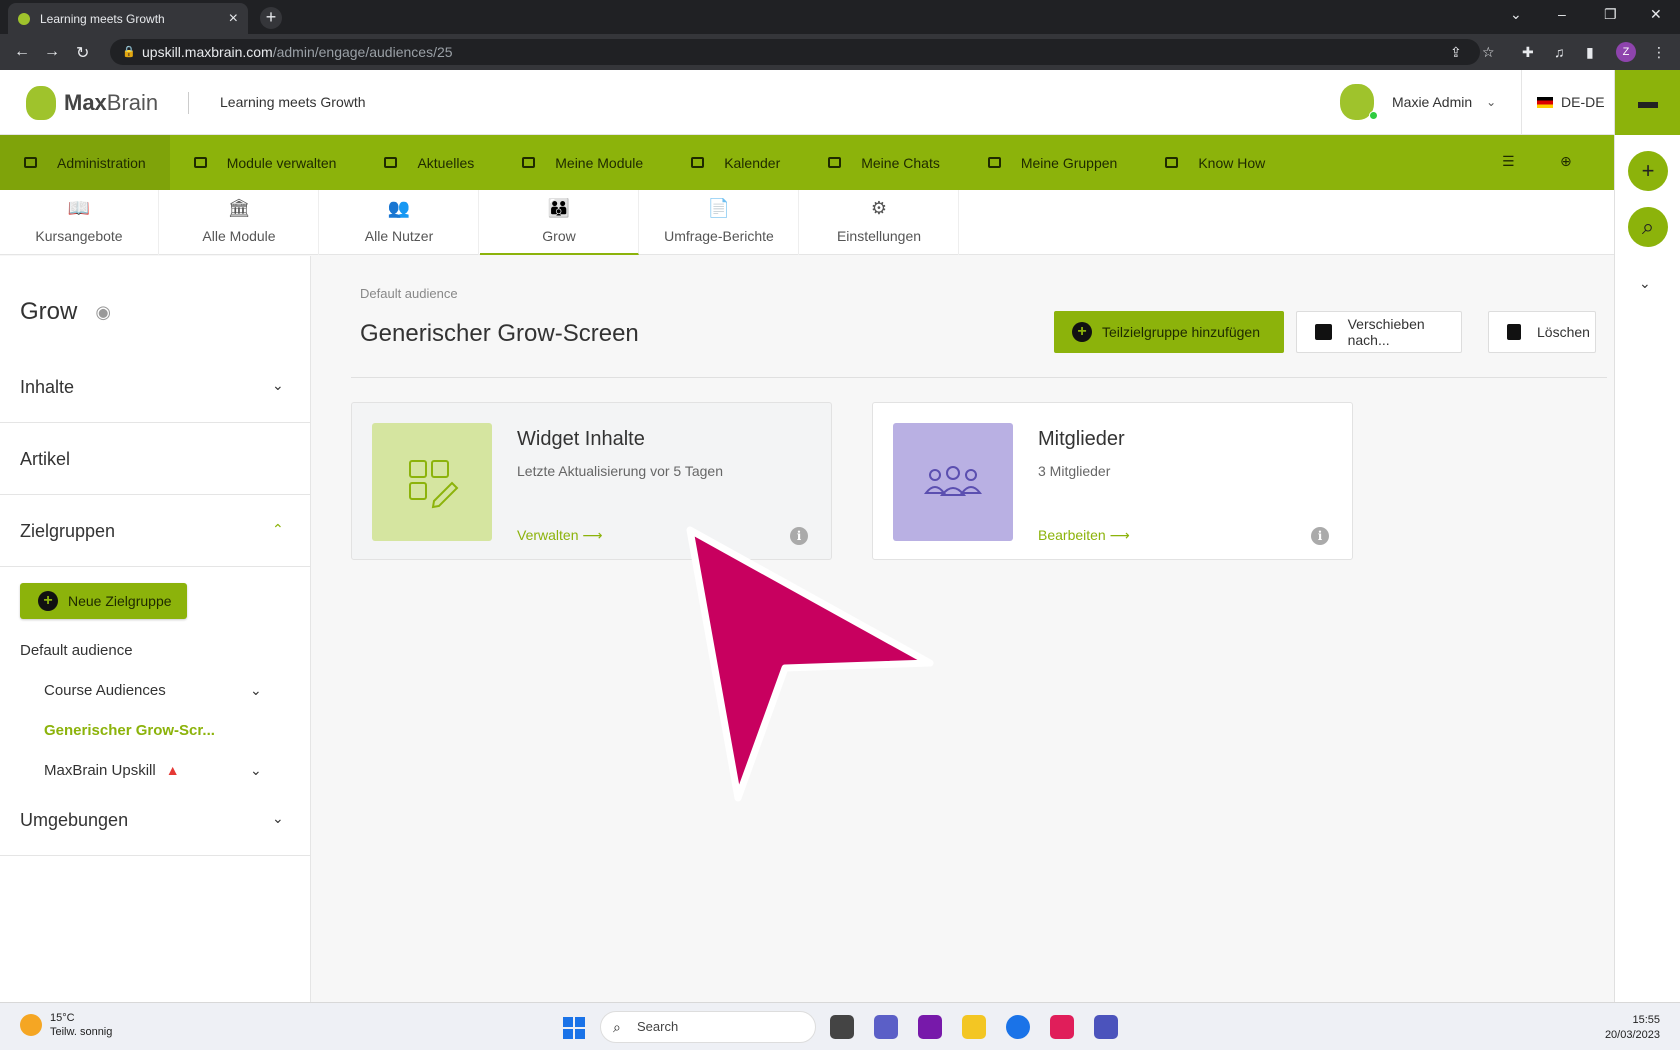 The height and width of the screenshot is (1050, 1680). What do you see at coordinates (1559, 52) in the screenshot?
I see `media-icon: ♫` at bounding box center [1559, 52].